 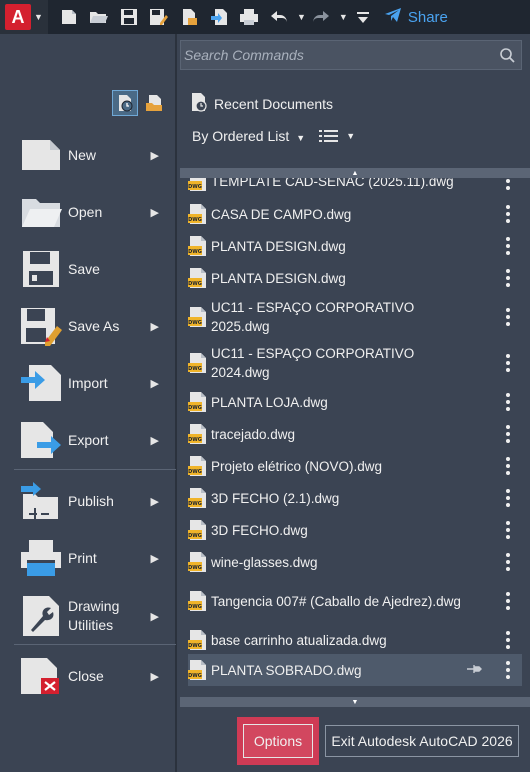 I want to click on recent-document-item: DWG 3D FECHO.dwg, so click(x=355, y=530).